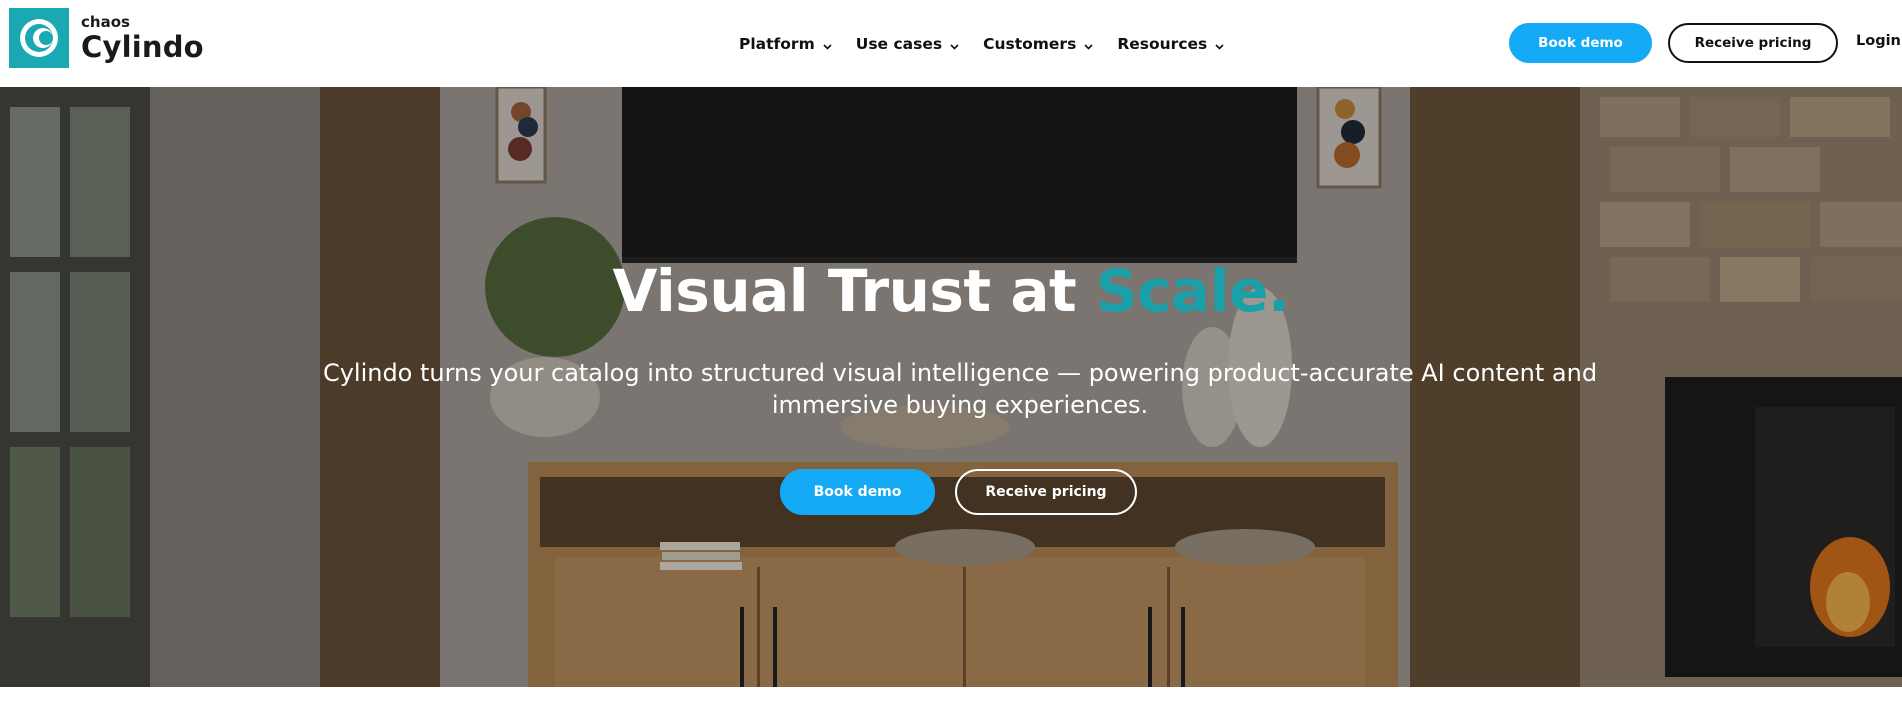  I want to click on logo-wordmark: chaos Cylindo, so click(142, 38).